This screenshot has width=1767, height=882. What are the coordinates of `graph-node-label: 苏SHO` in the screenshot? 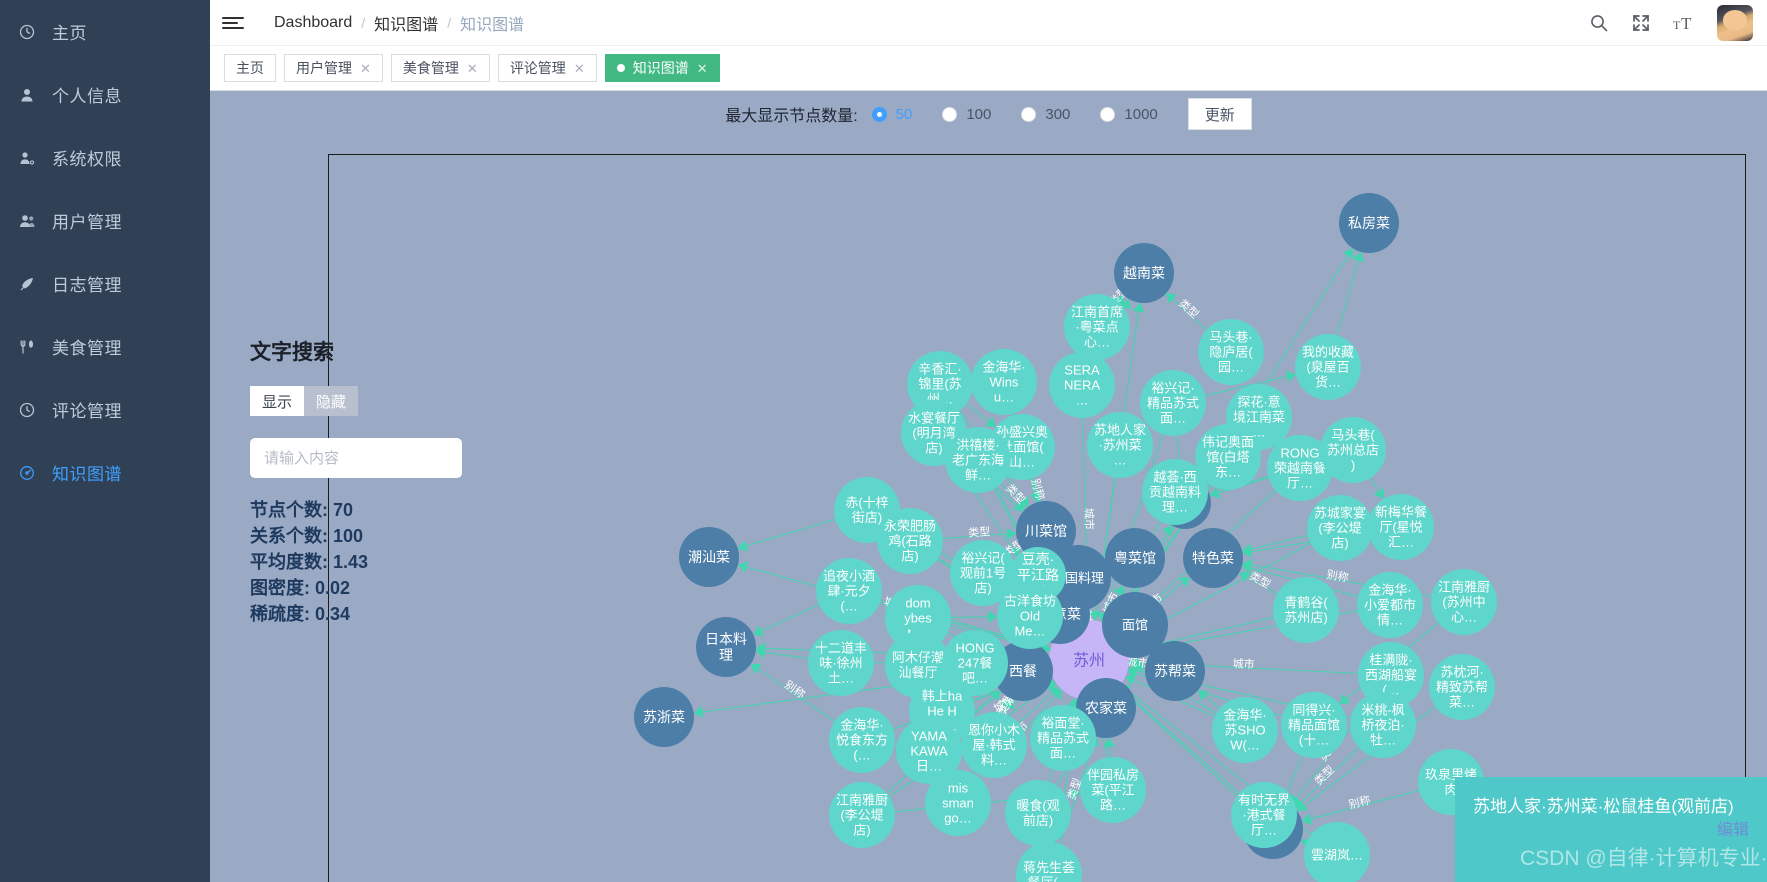 It's located at (1244, 730).